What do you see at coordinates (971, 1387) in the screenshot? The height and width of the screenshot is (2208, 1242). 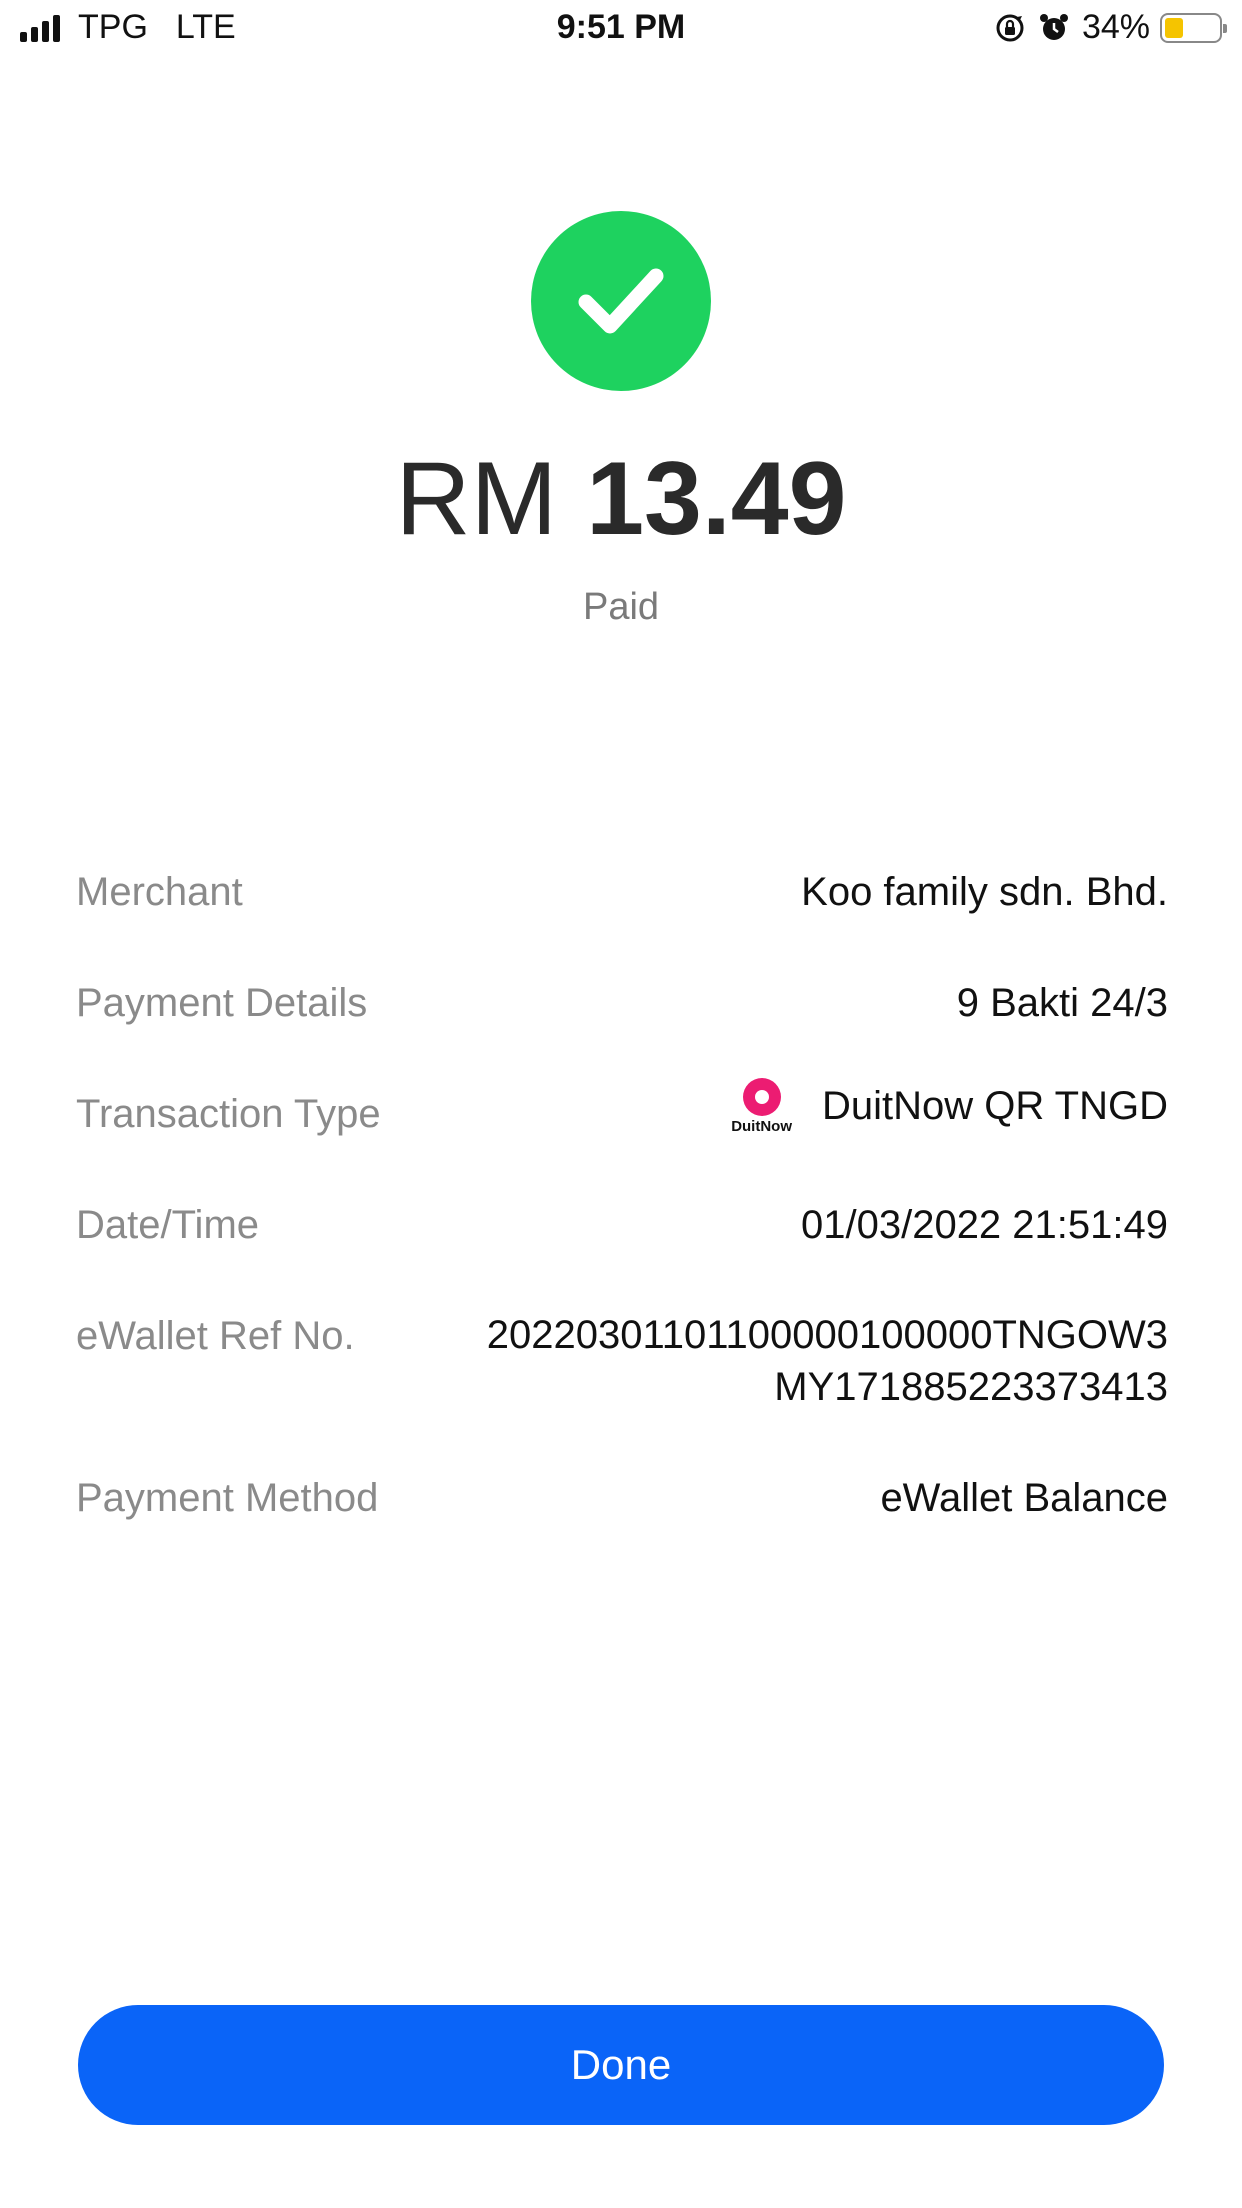 I see `ewallet-ref-line-2: MY171885223373413` at bounding box center [971, 1387].